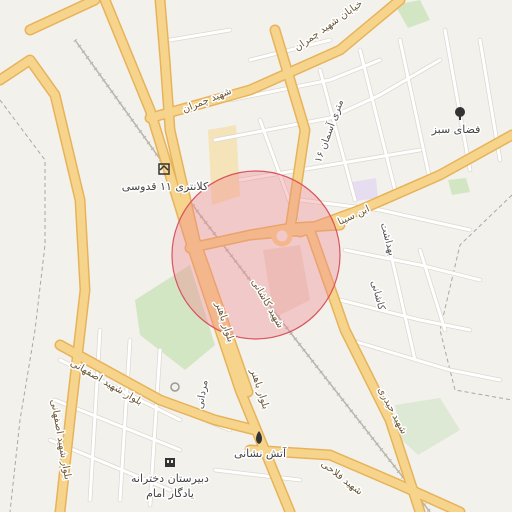 The image size is (512, 512). Describe the element at coordinates (260, 453) in the screenshot. I see `poi-label: آتش نشانی` at that location.